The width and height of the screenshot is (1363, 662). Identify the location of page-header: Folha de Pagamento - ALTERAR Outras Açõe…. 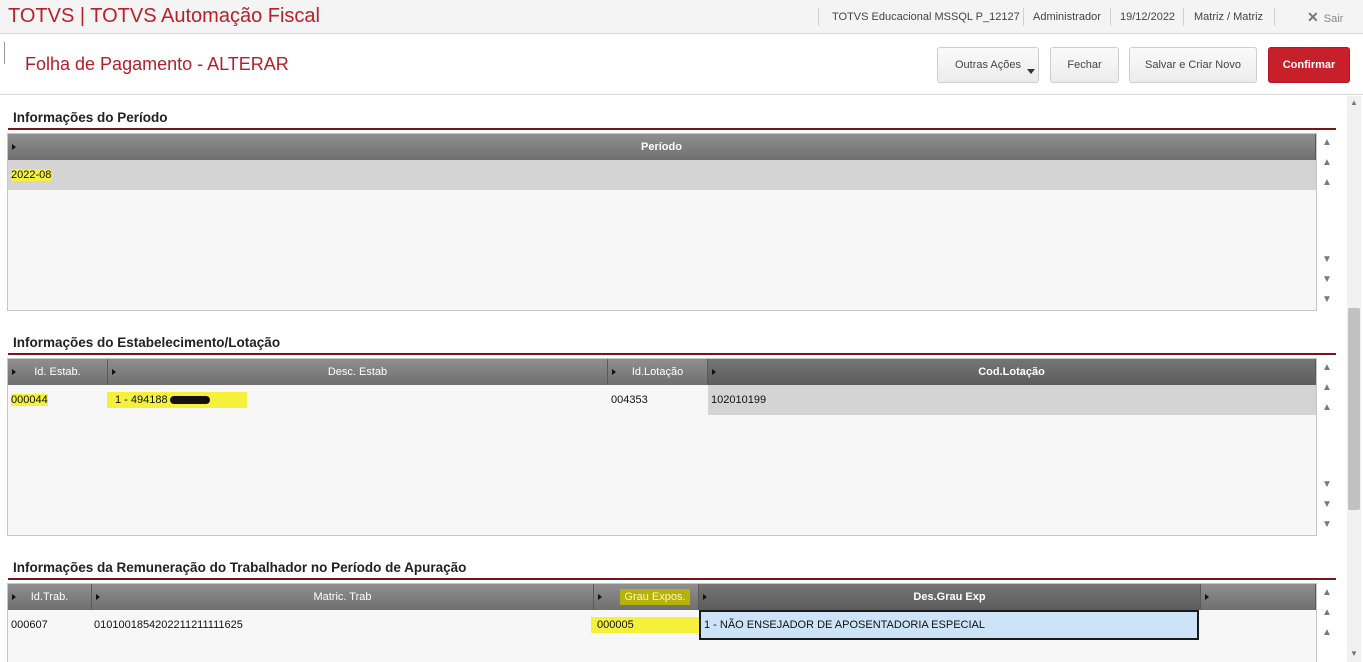
(681, 65).